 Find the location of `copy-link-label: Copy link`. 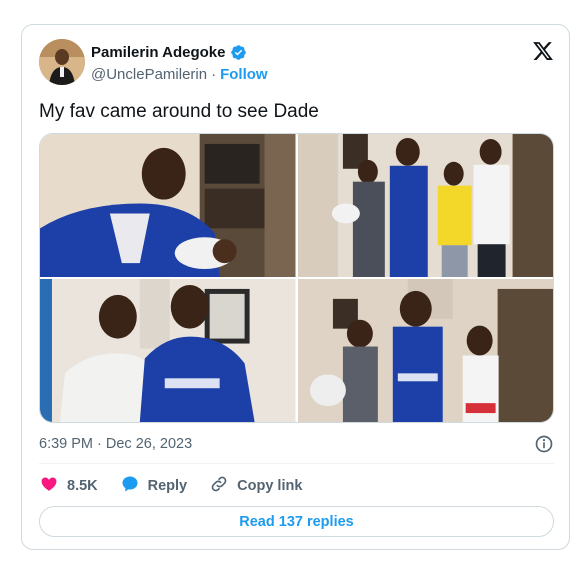

copy-link-label: Copy link is located at coordinates (270, 486).